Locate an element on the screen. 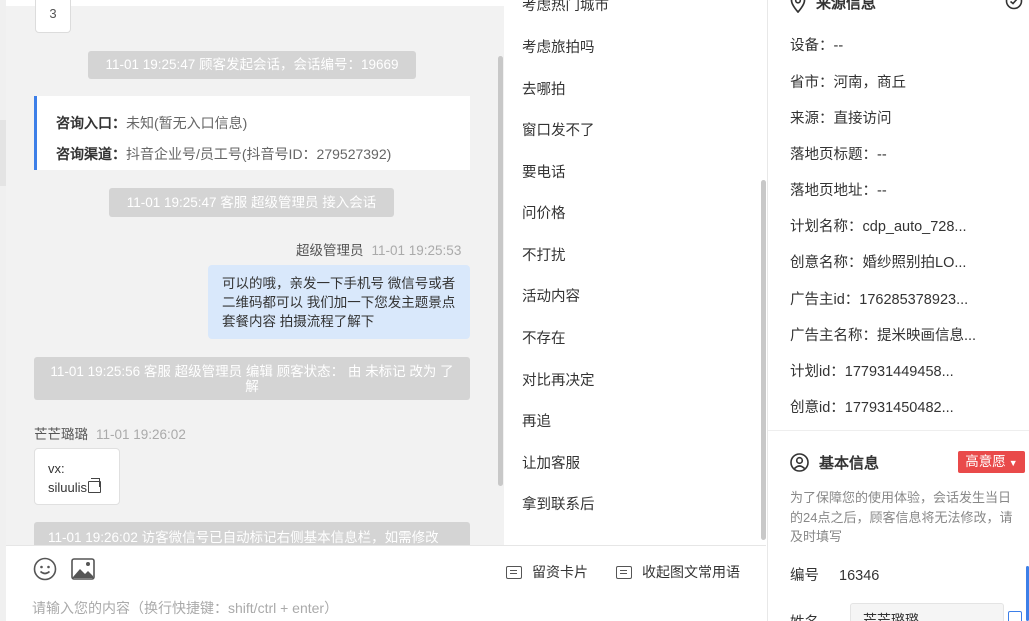 The height and width of the screenshot is (621, 1029). source-row-label: 省市： is located at coordinates (812, 83).